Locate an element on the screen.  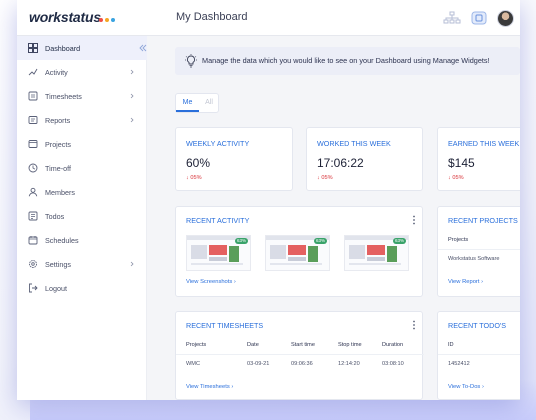
sidebar-item-timesheets: Timesheets is located at coordinates (82, 96).